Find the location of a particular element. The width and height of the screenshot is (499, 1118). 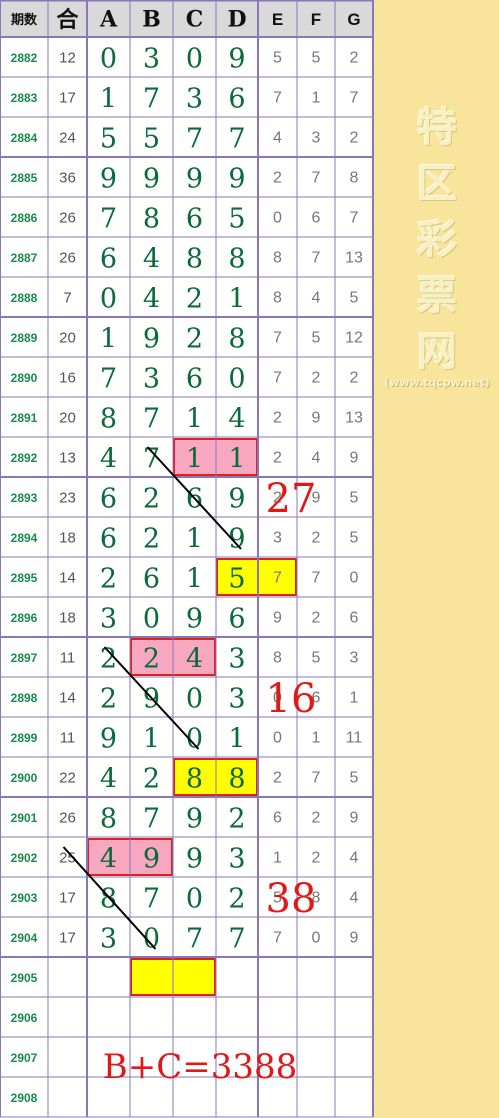

sum-cell: 14 is located at coordinates (67, 698).